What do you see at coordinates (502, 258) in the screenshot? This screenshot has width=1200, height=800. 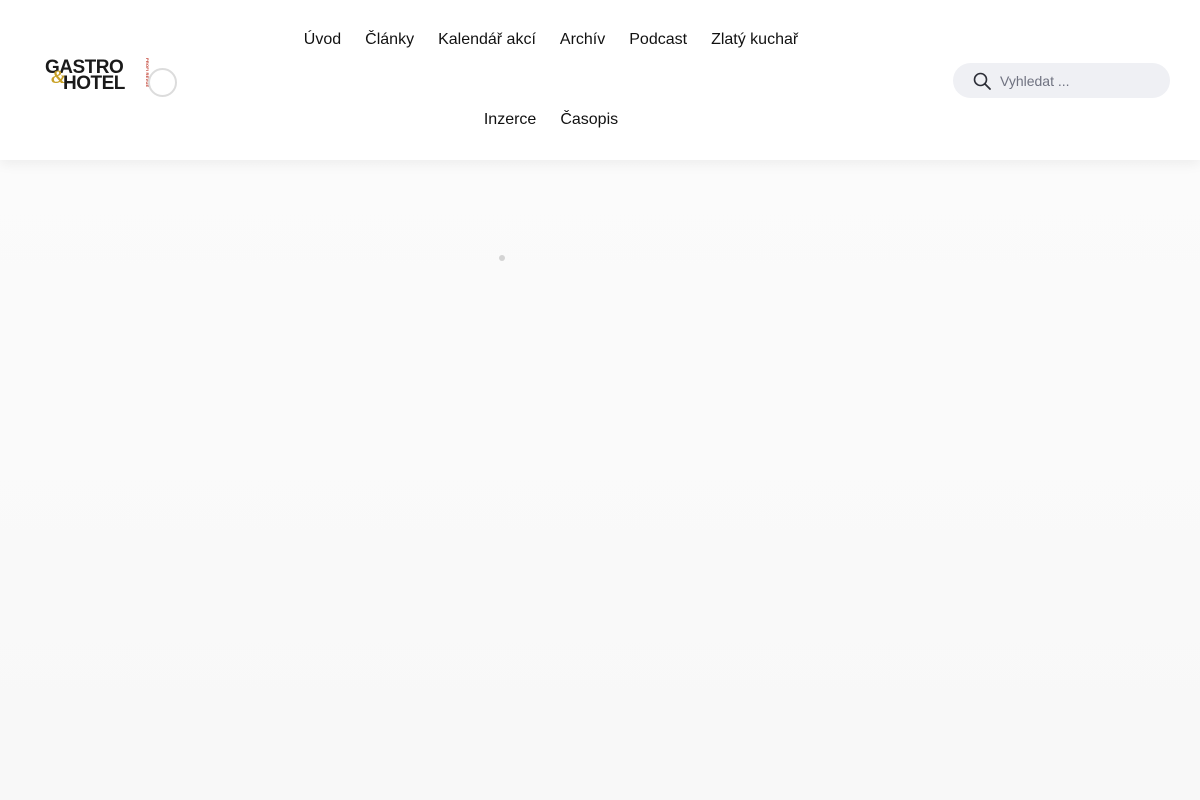 I see `loading-dot-icon` at bounding box center [502, 258].